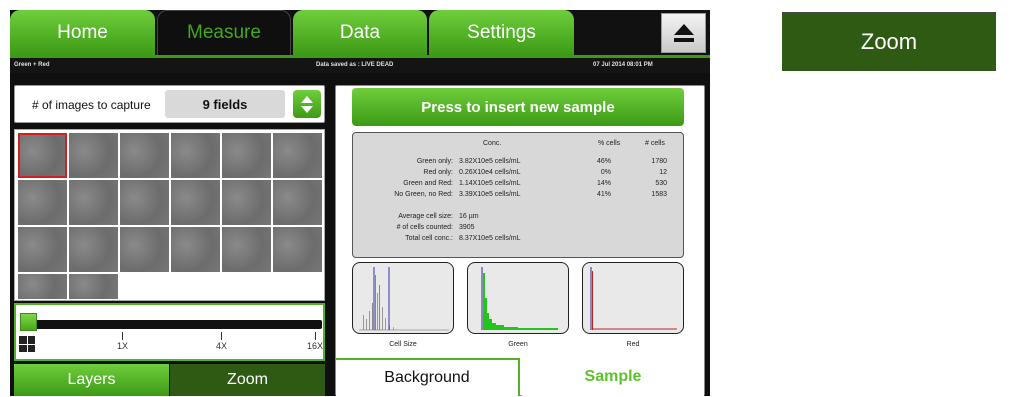  I want to click on row-conc: 0.26X10e4 cells/mL, so click(490, 172).